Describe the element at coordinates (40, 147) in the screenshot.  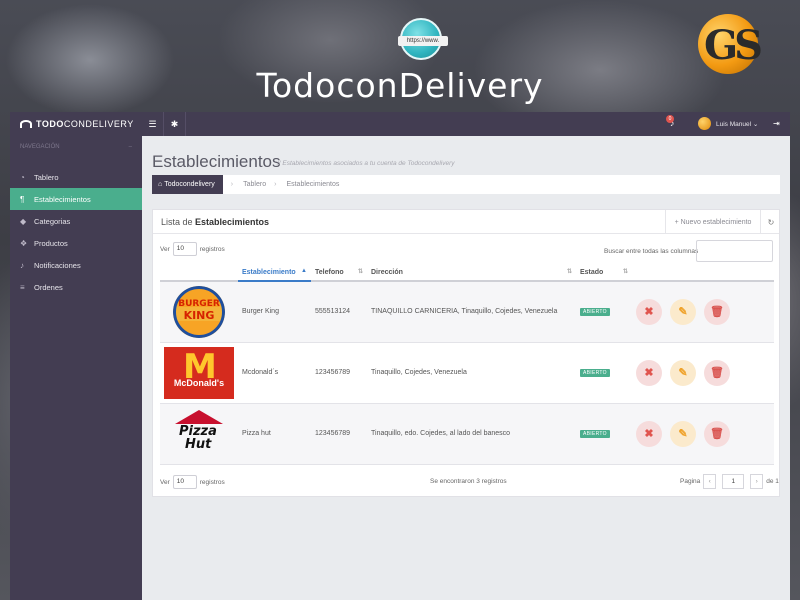
I see `nav-section-label: NAVEGACIÓN` at that location.